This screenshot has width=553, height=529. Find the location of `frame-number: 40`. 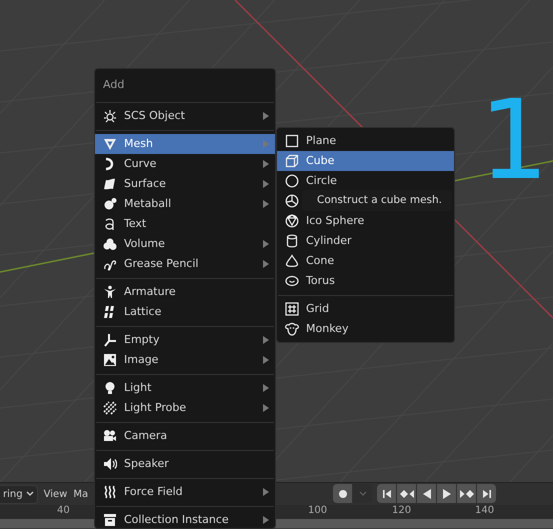

frame-number: 40 is located at coordinates (63, 511).